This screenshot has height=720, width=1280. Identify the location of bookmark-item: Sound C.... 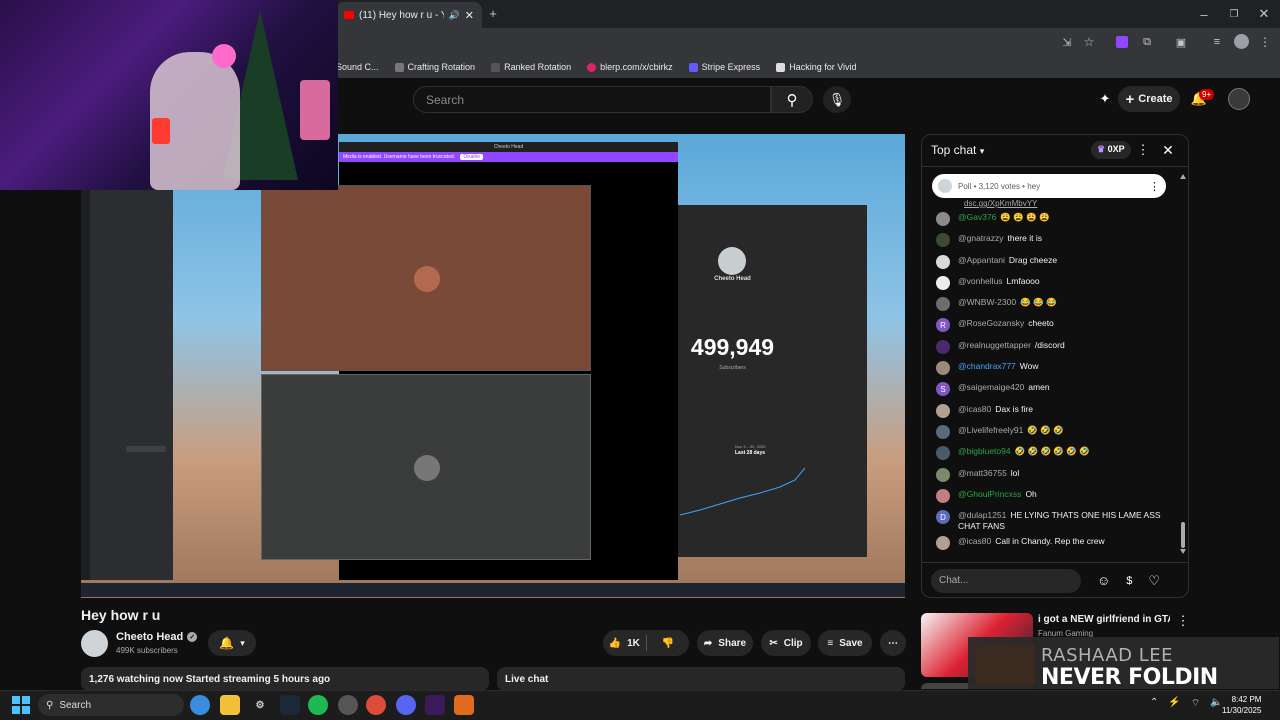
(357, 67).